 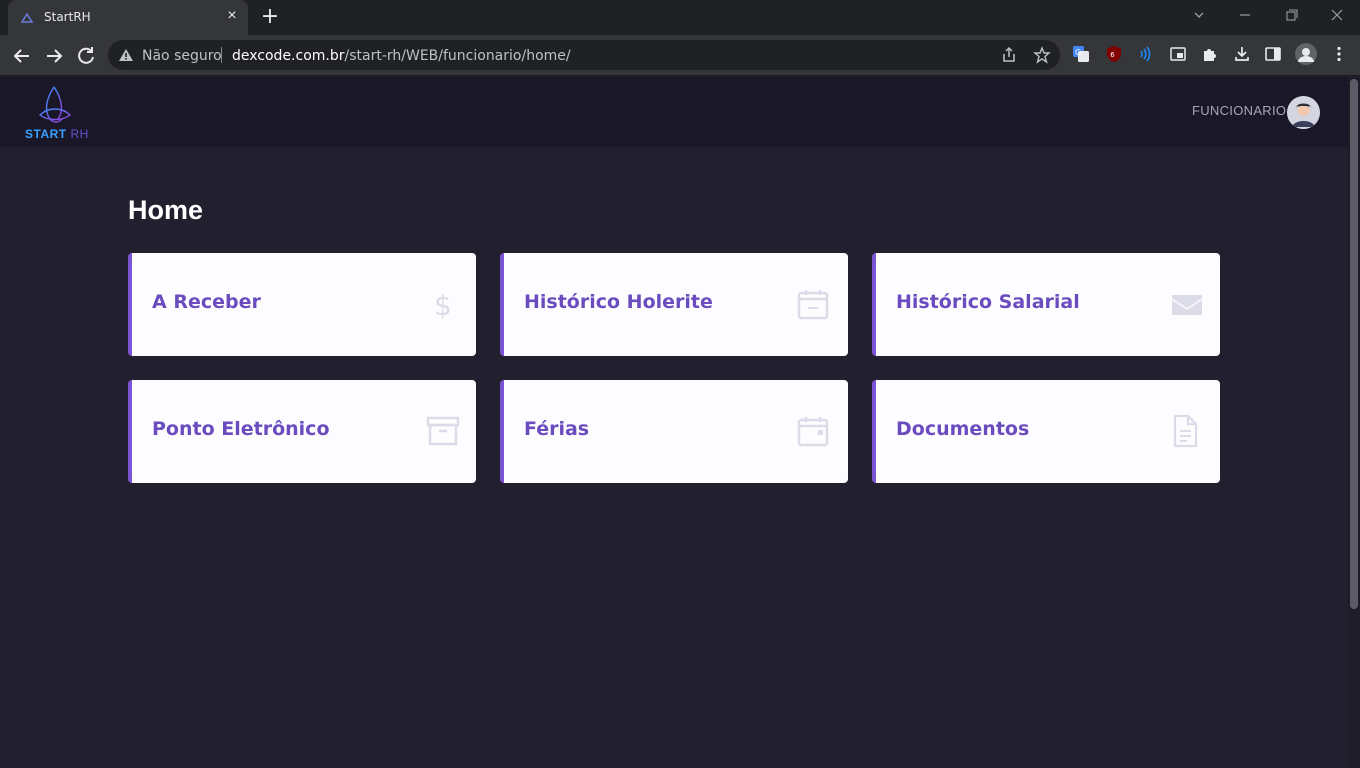 I want to click on url-path: /start-rh/WEB/funcionario/home/, so click(x=457, y=56).